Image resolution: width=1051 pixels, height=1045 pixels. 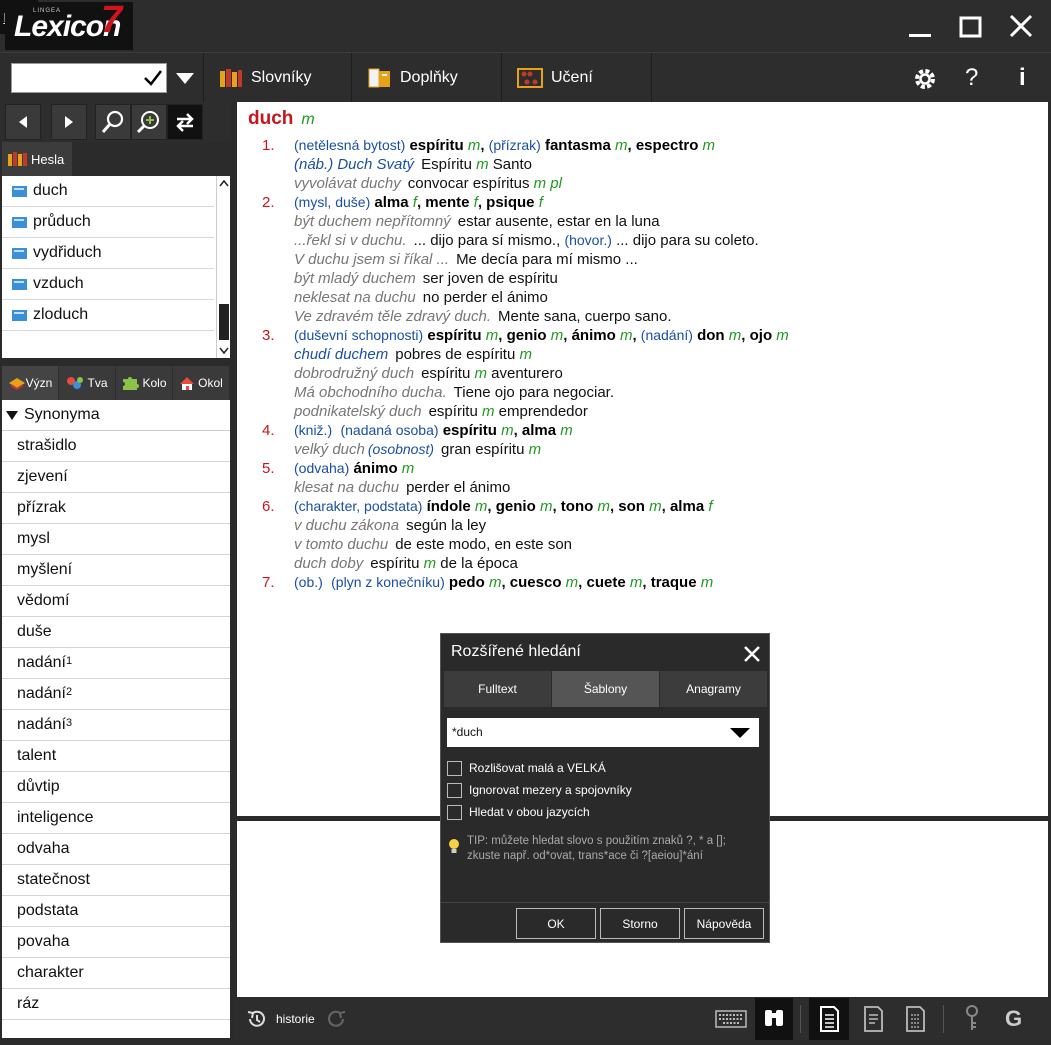 What do you see at coordinates (346, 487) in the screenshot?
I see `phrase: klesat na duchu` at bounding box center [346, 487].